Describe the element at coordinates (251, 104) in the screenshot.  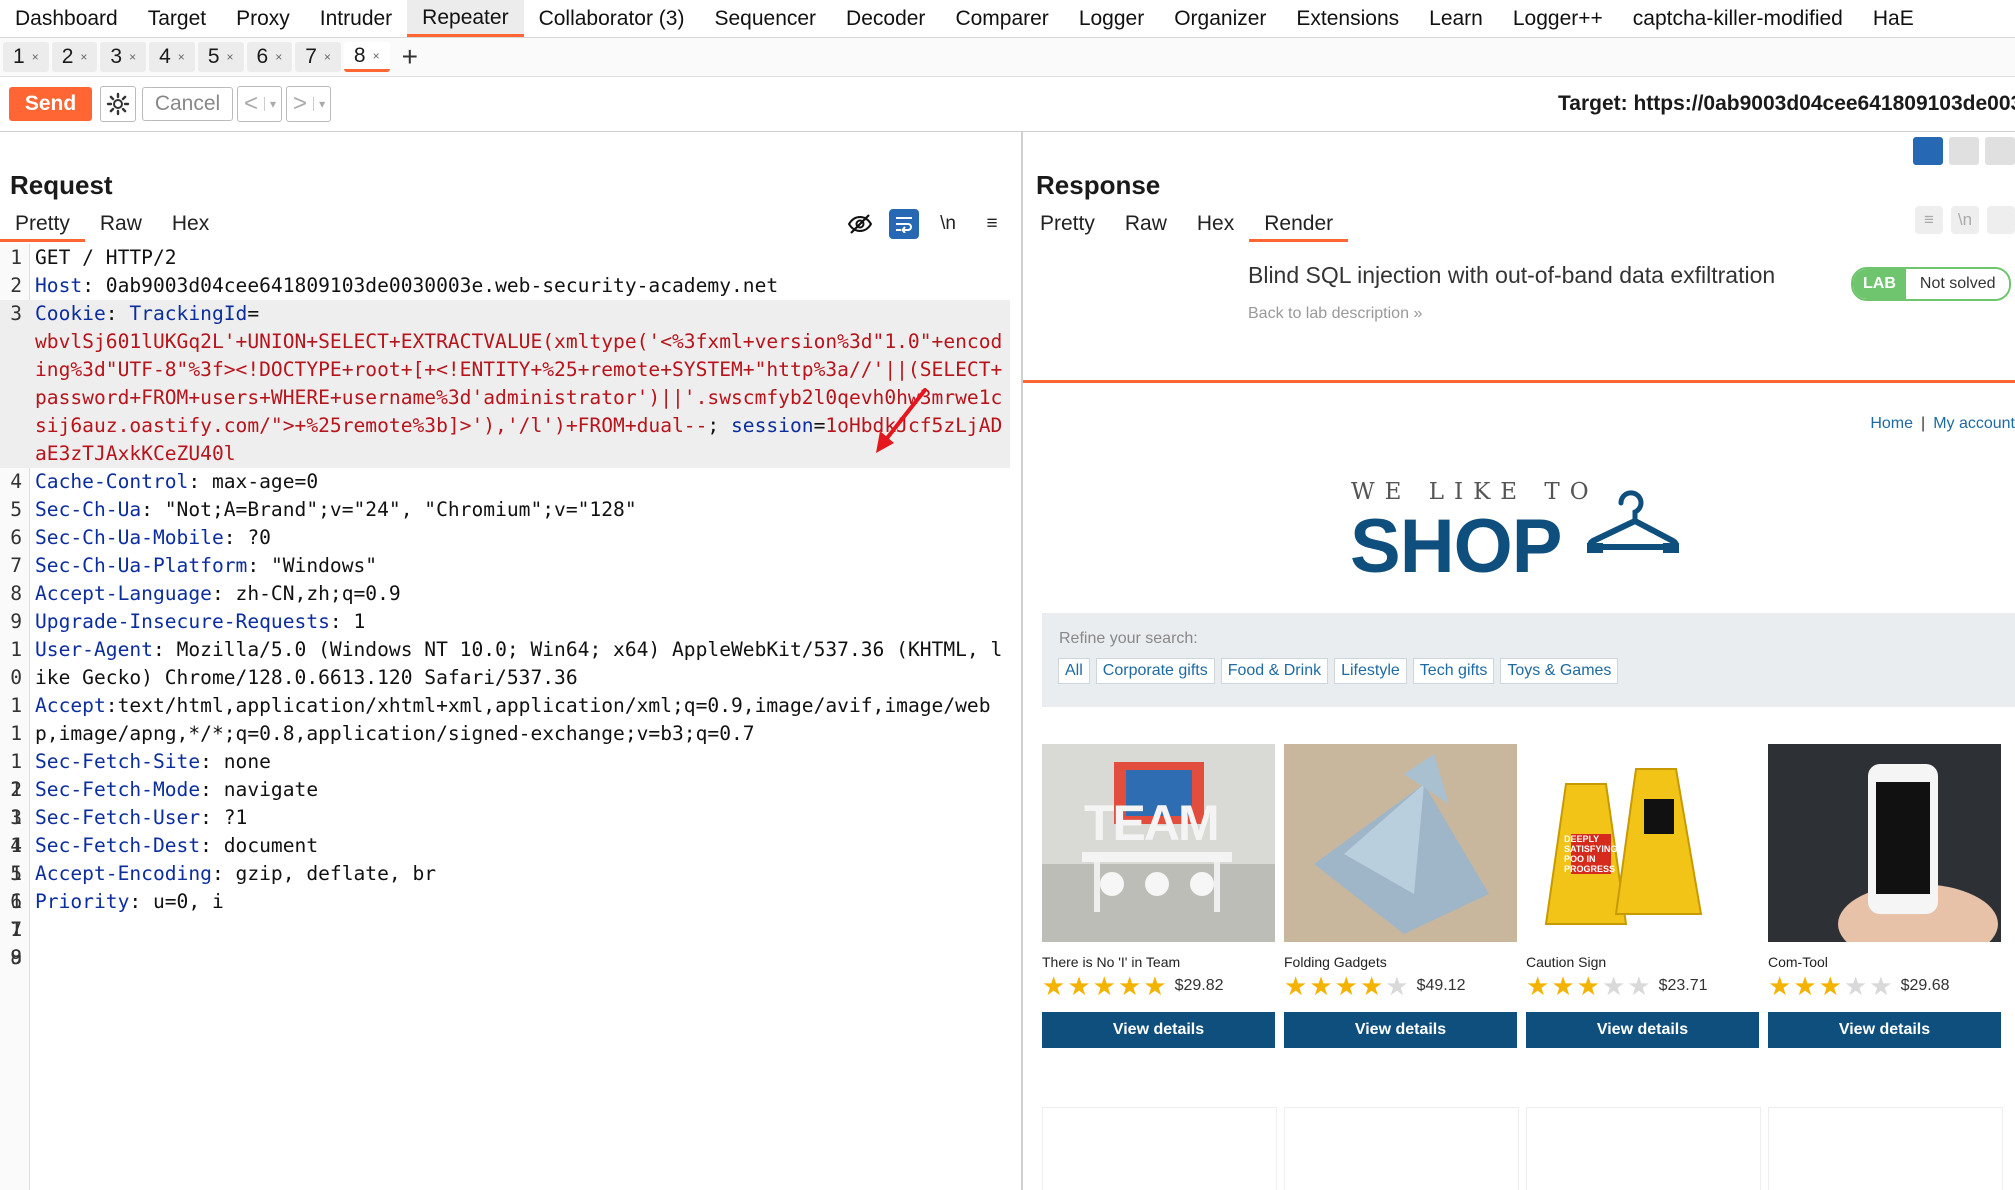
I see `back-arrow-icon: <` at that location.